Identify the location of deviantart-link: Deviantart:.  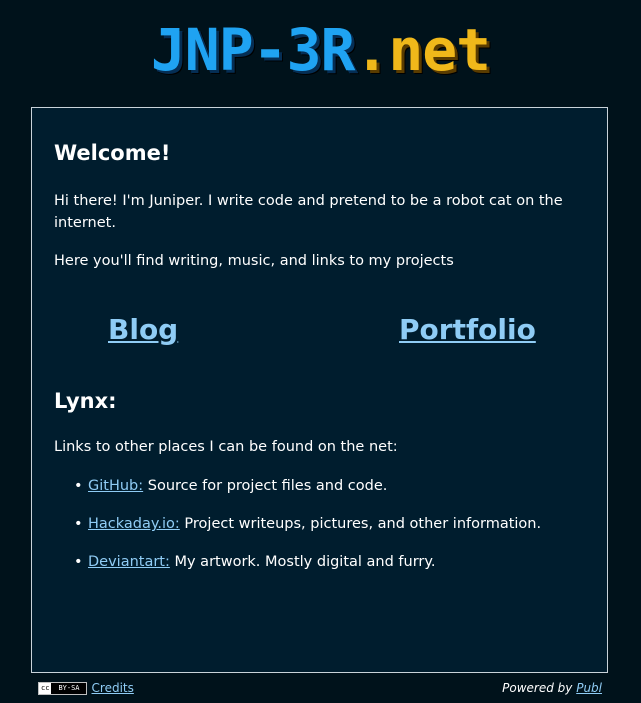
(129, 562).